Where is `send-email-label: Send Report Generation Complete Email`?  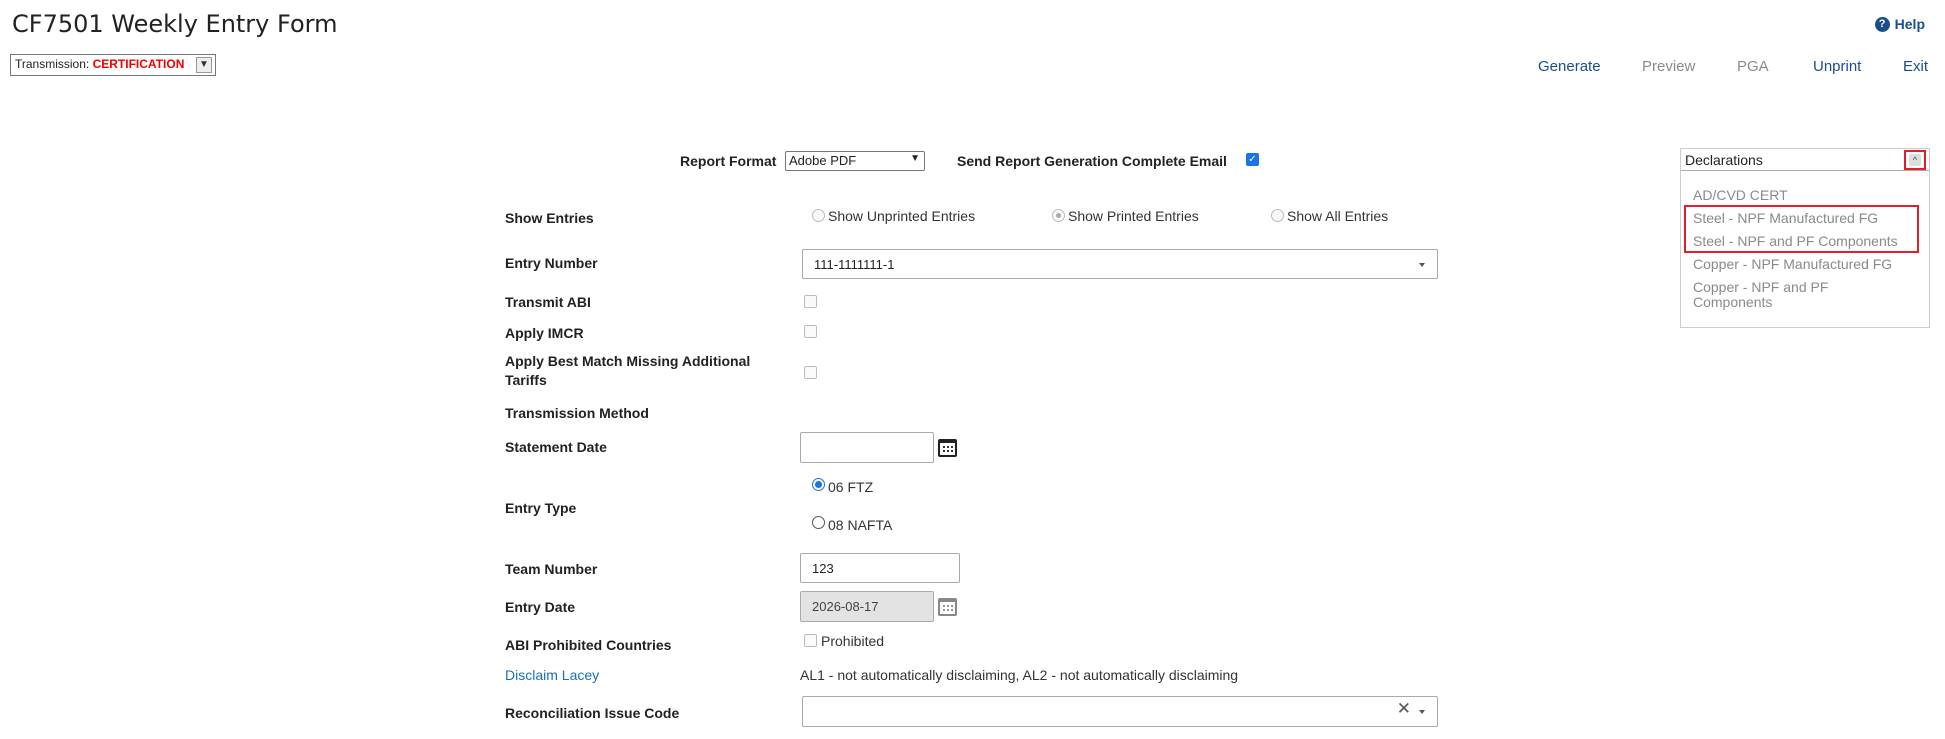 send-email-label: Send Report Generation Complete Email is located at coordinates (1092, 161).